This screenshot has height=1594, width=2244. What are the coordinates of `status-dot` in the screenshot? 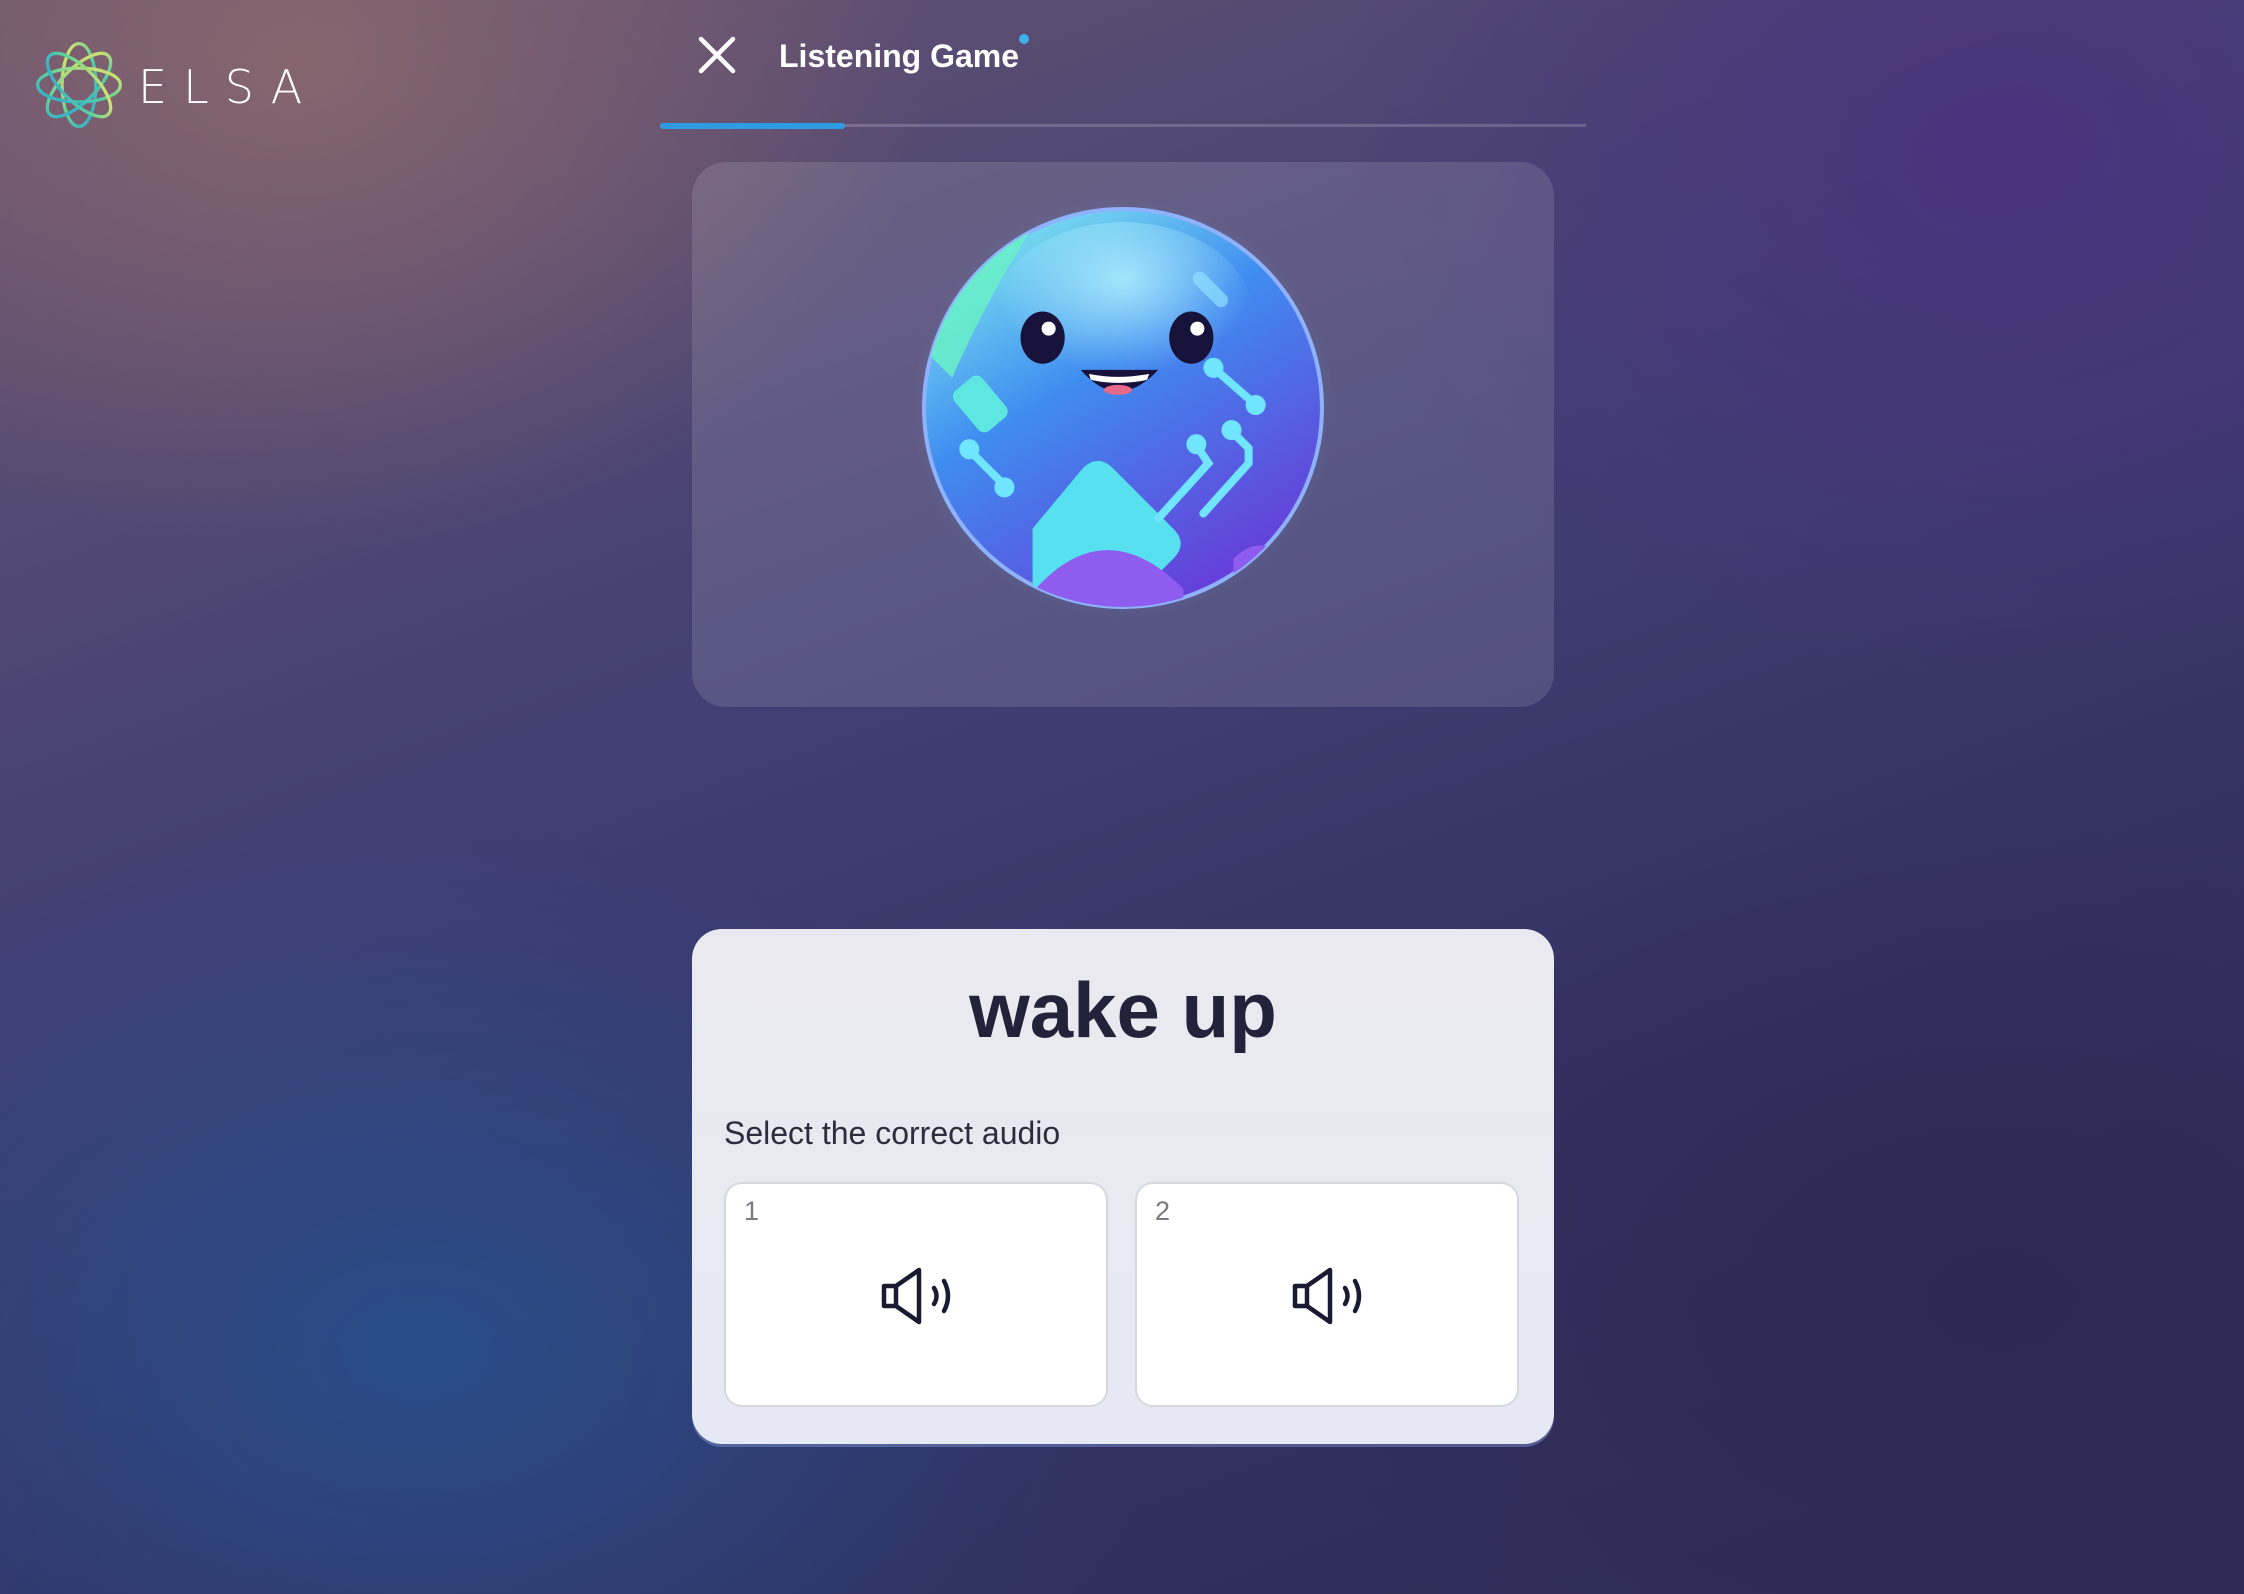 It's located at (1024, 39).